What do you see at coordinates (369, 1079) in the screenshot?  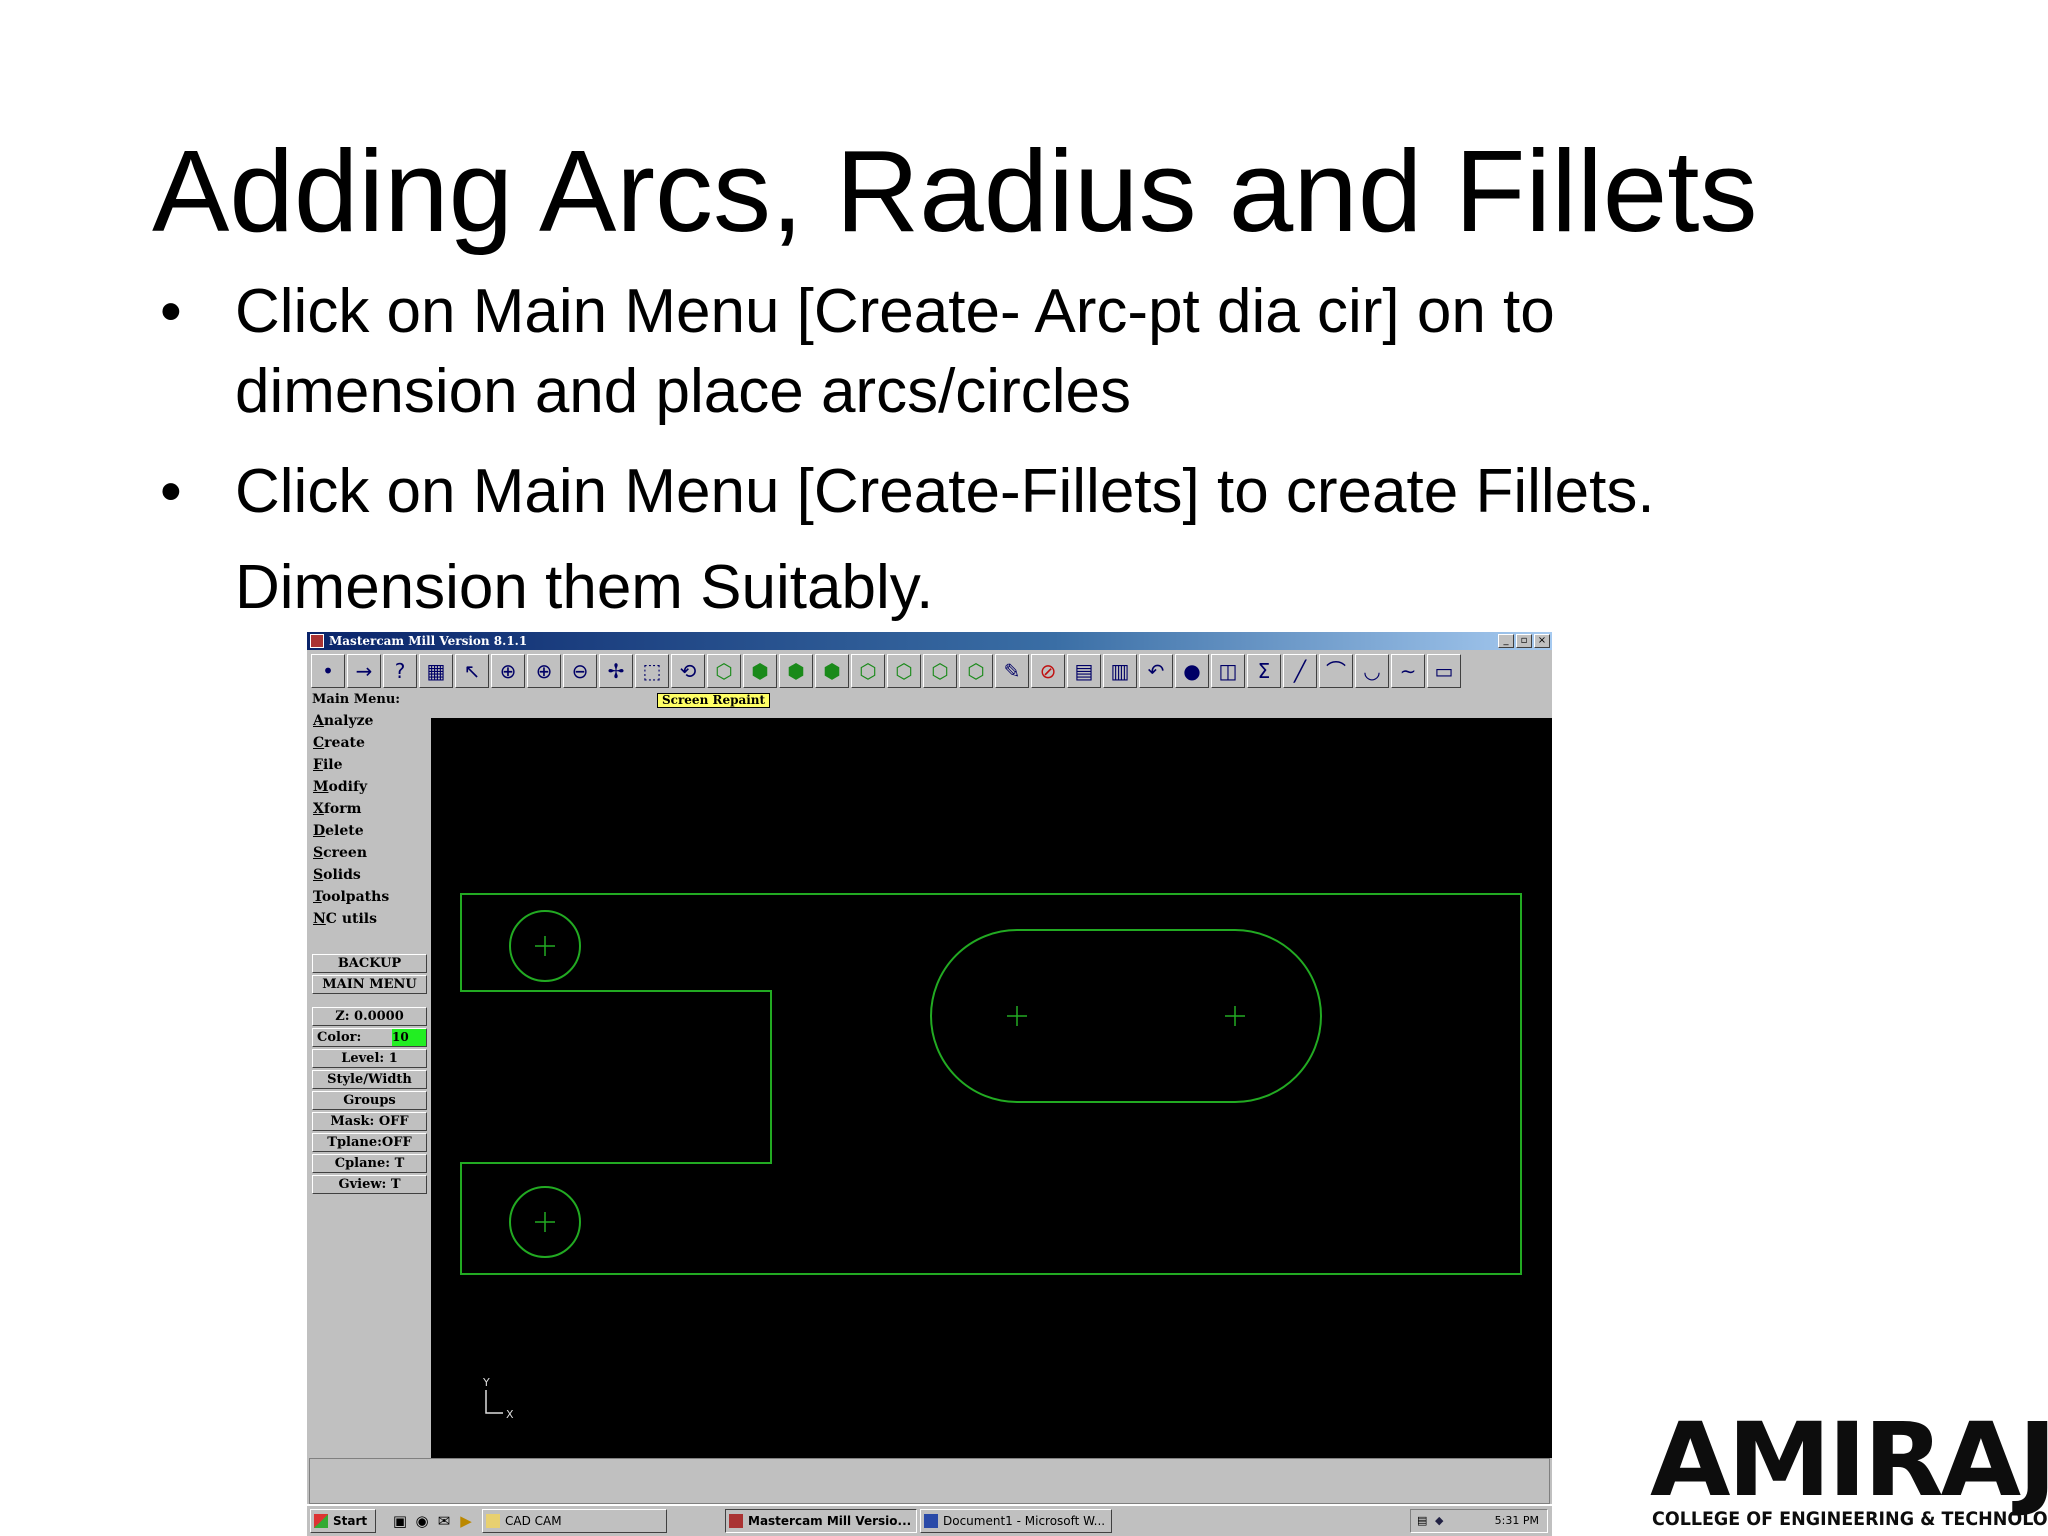 I see `style-width-button: Style/Width` at bounding box center [369, 1079].